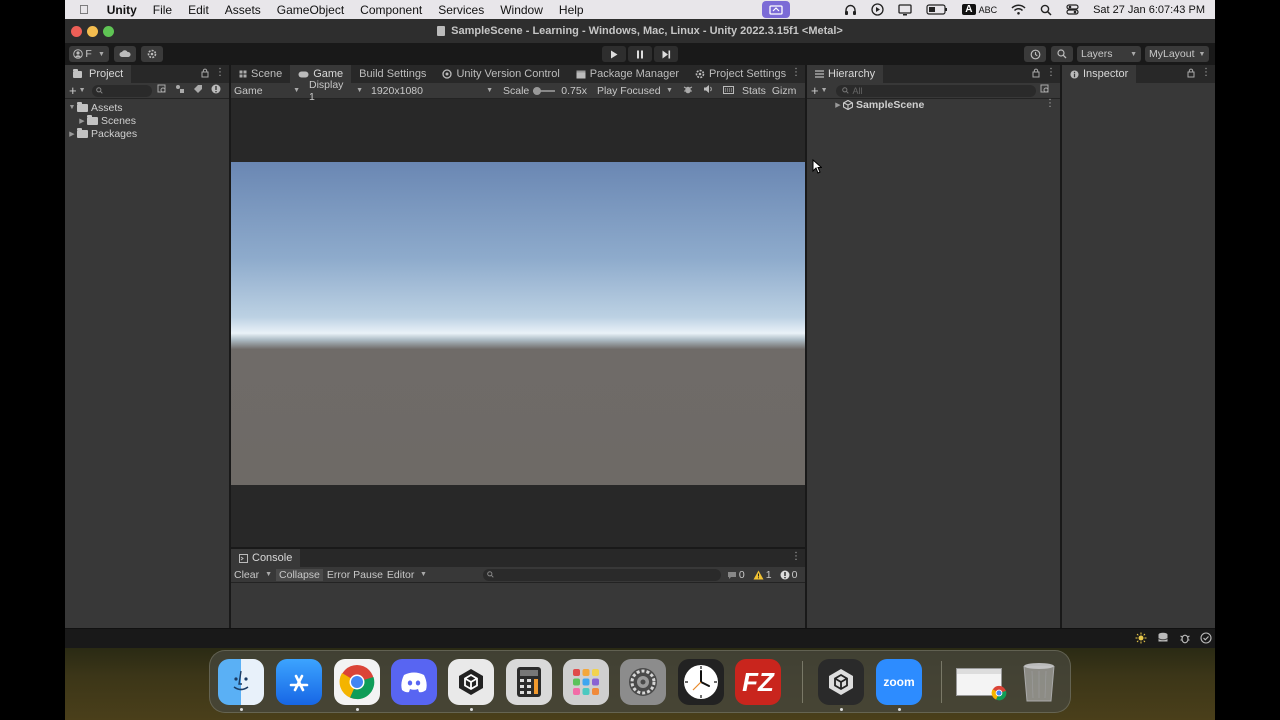 Image resolution: width=1280 pixels, height=720 pixels. Describe the element at coordinates (754, 91) in the screenshot. I see `stats-button: Stats` at that location.